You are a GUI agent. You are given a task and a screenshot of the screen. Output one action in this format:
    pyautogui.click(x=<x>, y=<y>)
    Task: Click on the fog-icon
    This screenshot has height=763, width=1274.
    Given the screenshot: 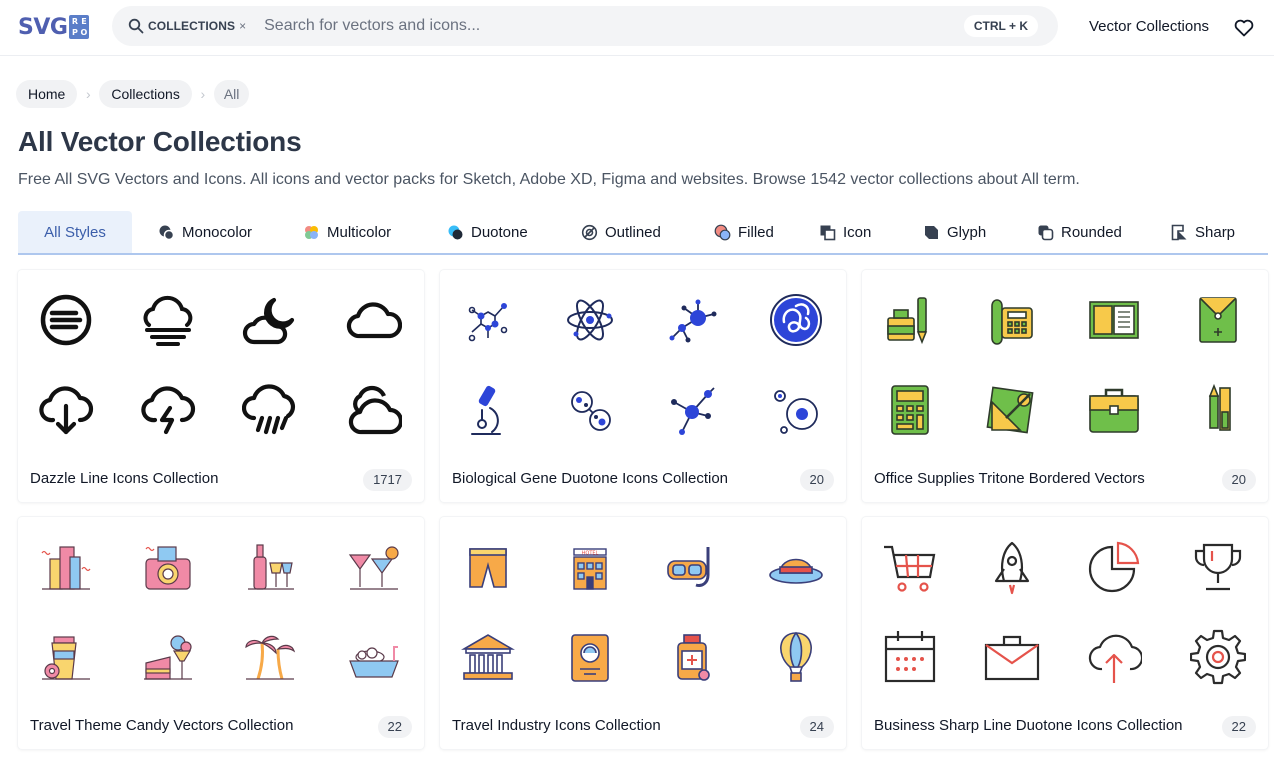 What is the action you would take?
    pyautogui.click(x=168, y=320)
    